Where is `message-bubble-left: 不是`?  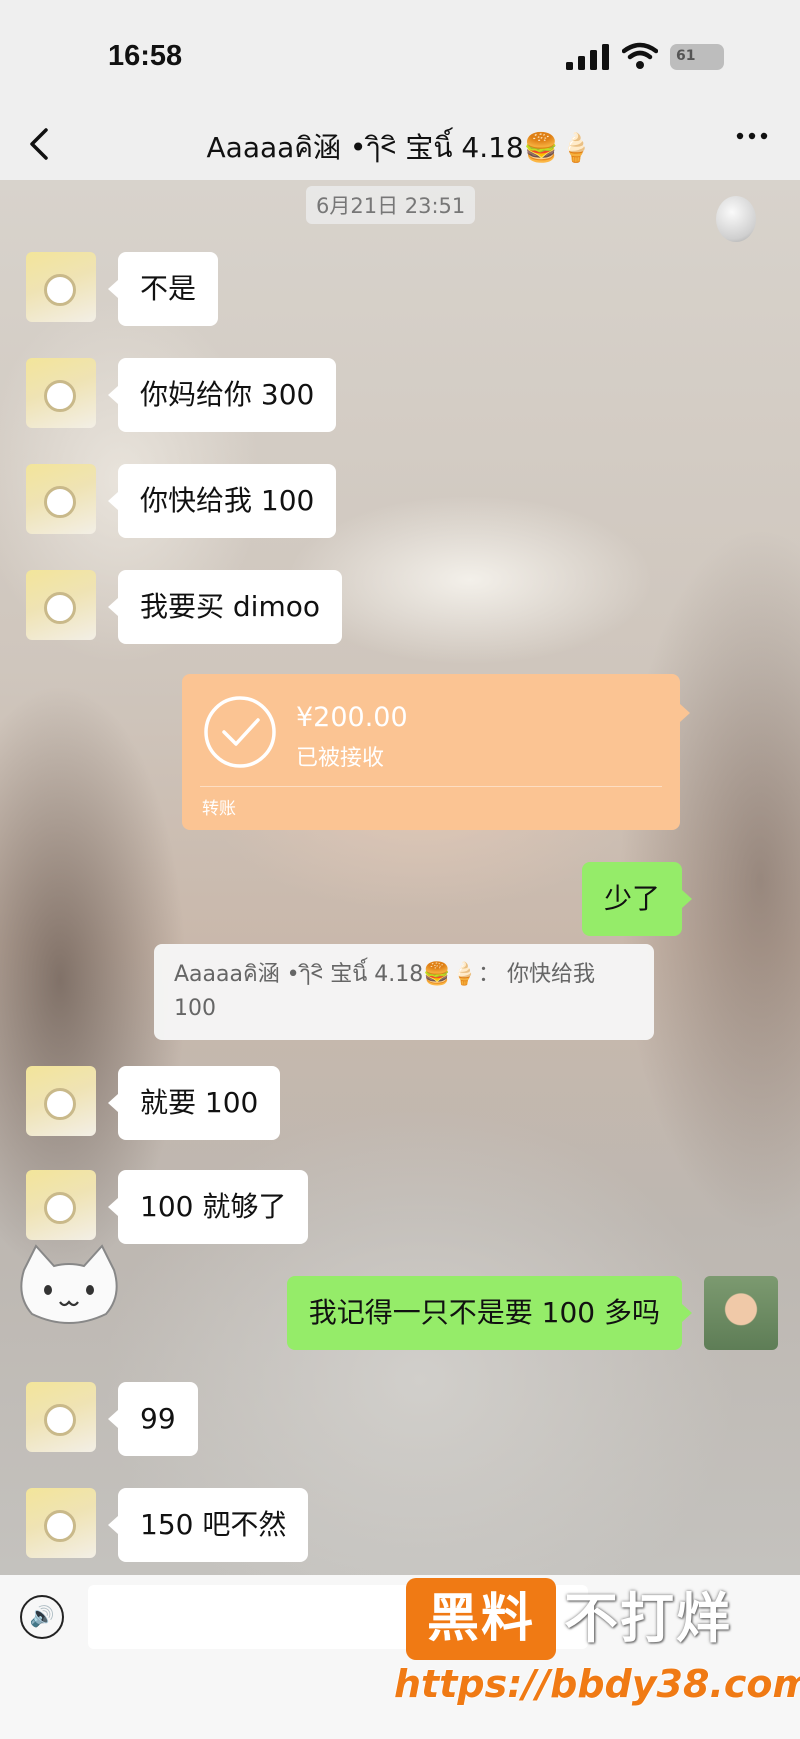 message-bubble-left: 不是 is located at coordinates (163, 289).